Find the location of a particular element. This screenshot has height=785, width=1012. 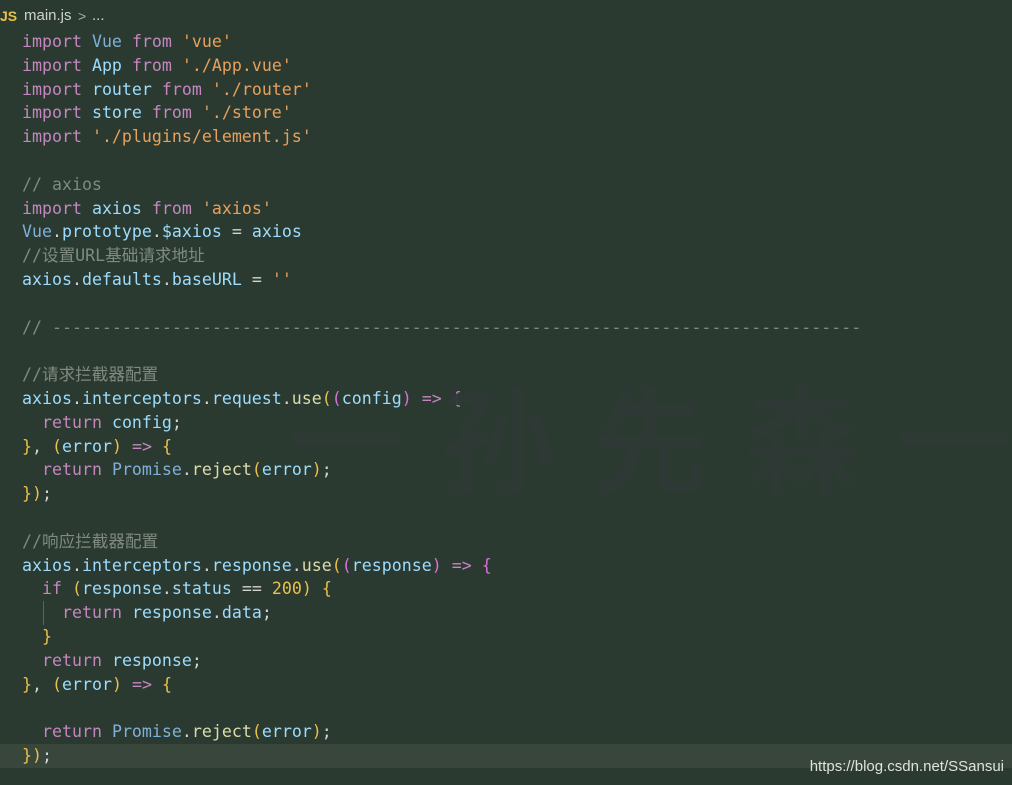

code-line: //响应拦截器配置 is located at coordinates (506, 542).